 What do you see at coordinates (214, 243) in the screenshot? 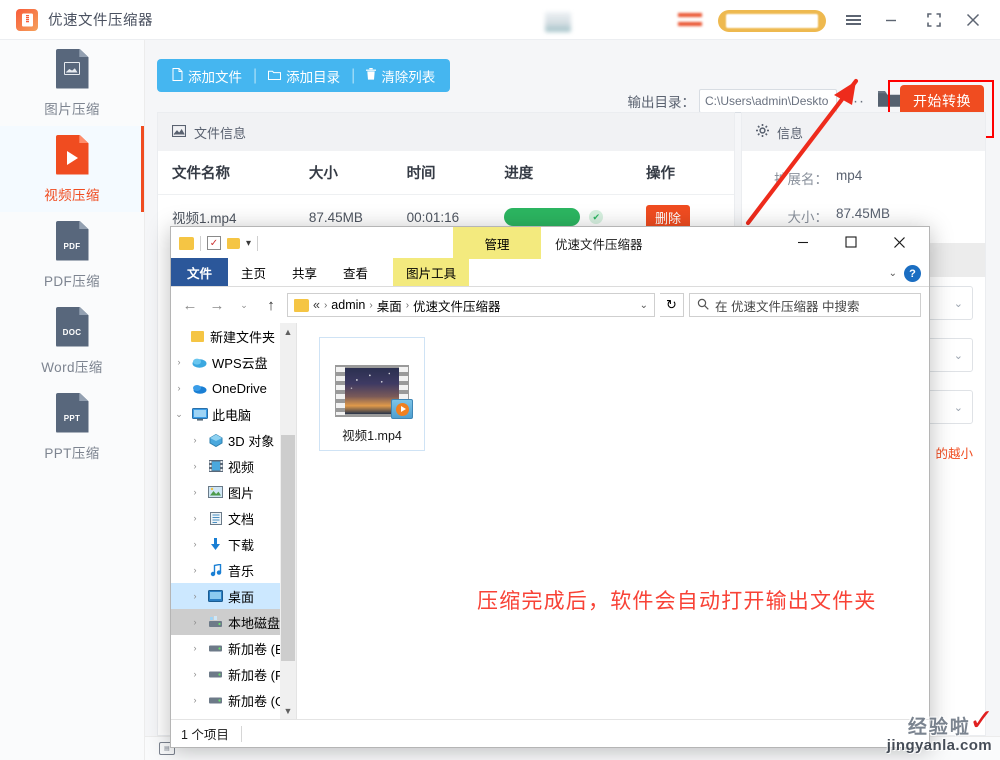
I see `properties-icon: ✓` at bounding box center [214, 243].